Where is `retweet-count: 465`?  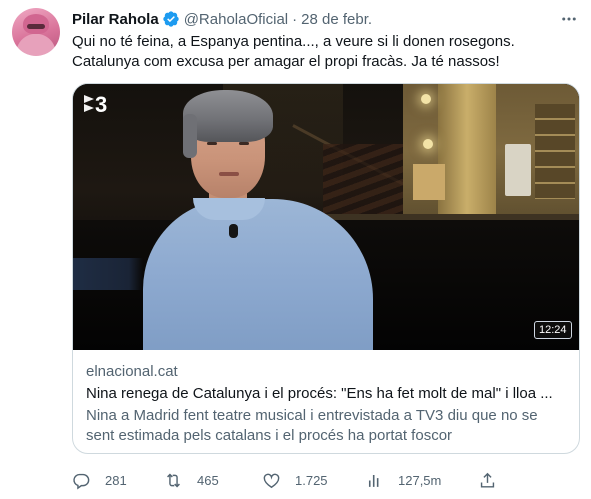
retweet-count: 465 is located at coordinates (208, 480).